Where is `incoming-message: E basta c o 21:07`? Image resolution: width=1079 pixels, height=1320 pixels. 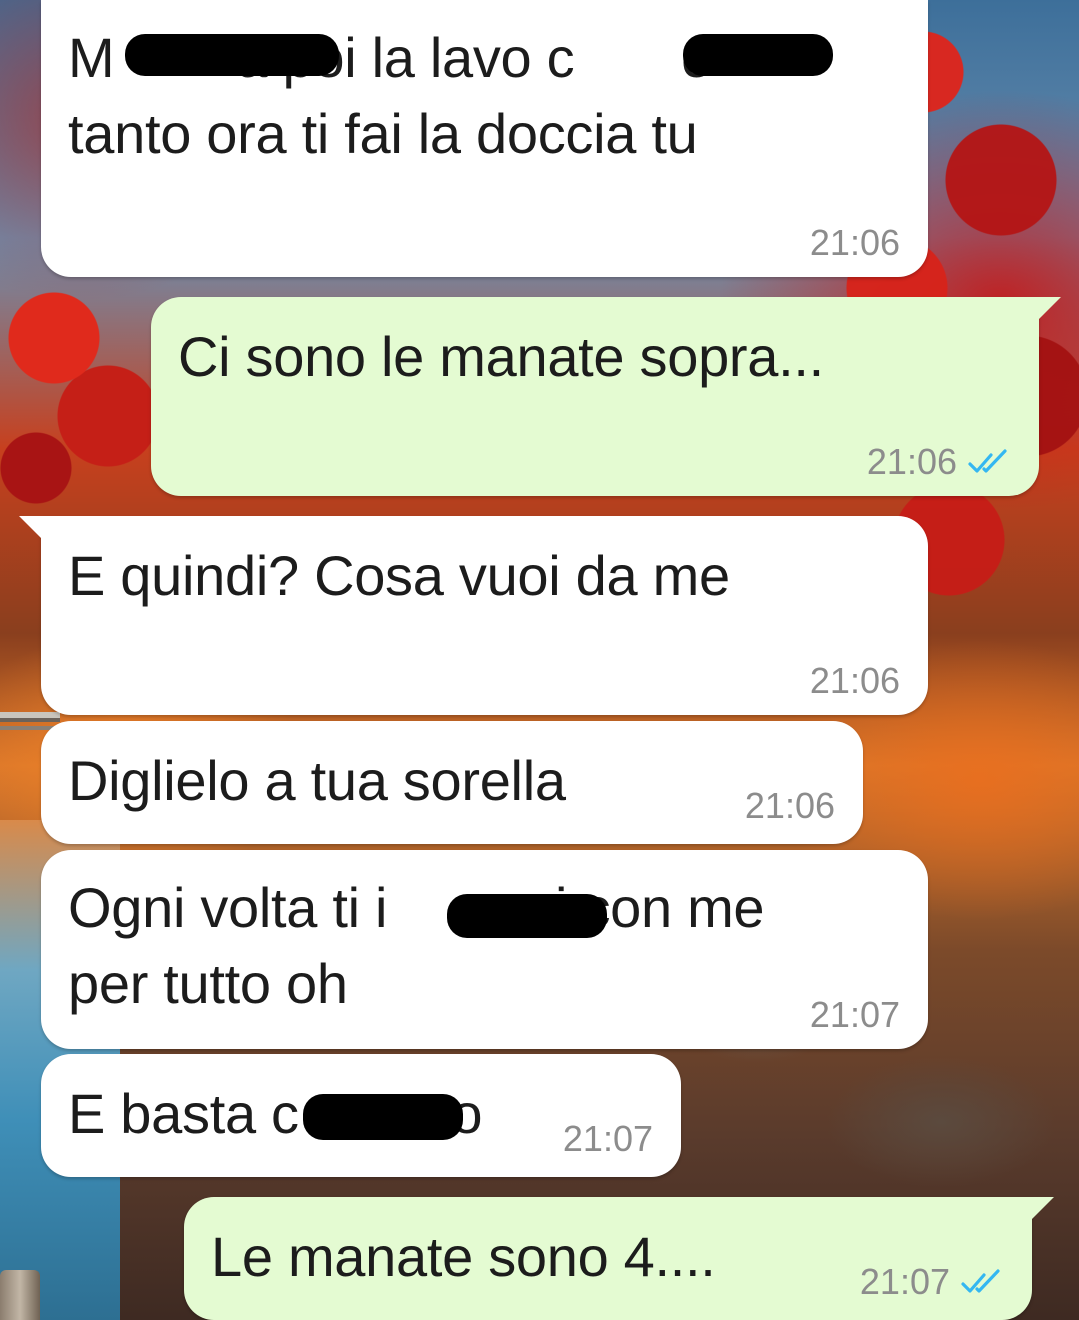 incoming-message: E basta c o 21:07 is located at coordinates (361, 1115).